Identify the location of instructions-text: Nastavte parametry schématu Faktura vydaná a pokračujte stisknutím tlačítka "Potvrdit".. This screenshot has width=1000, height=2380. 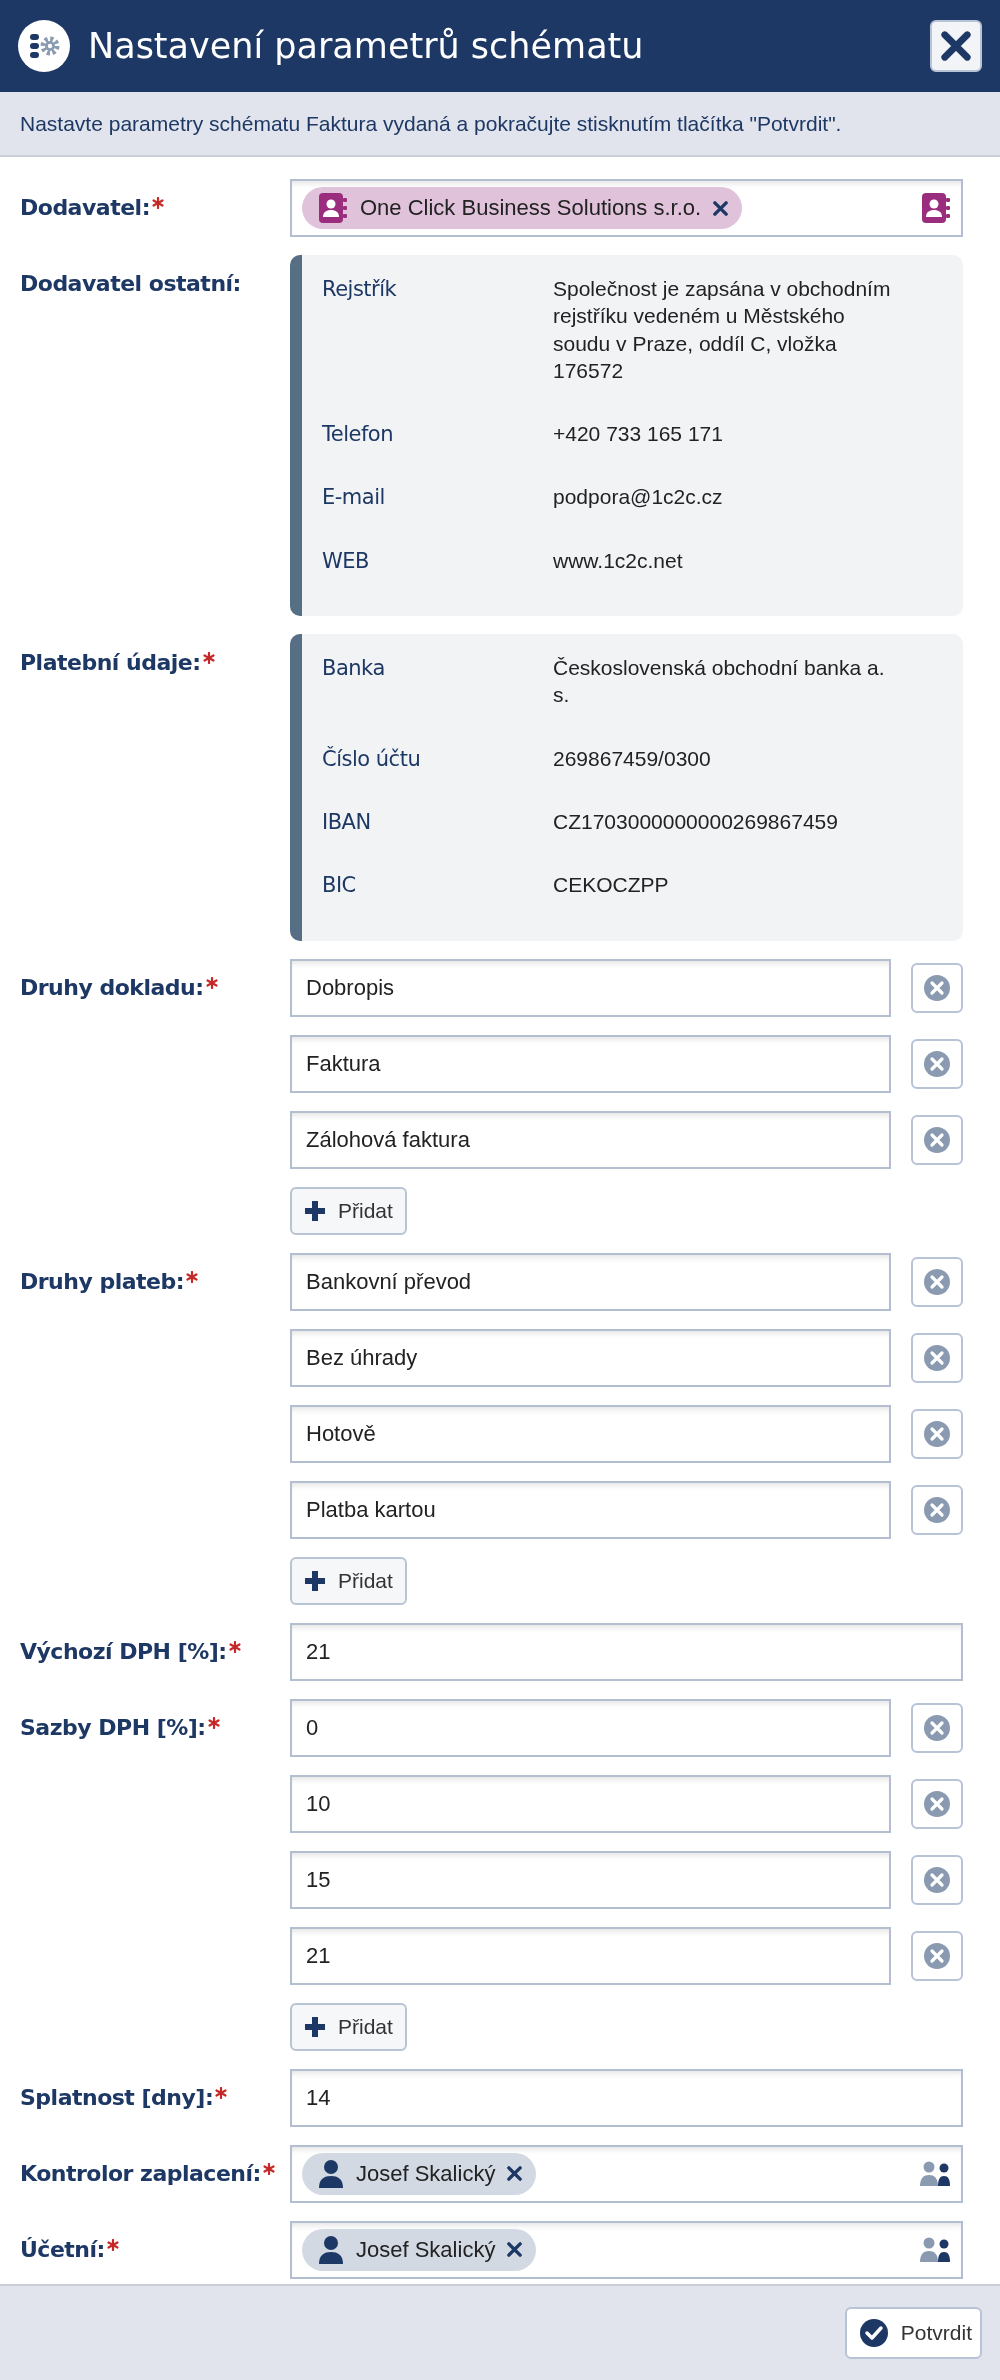
(431, 123).